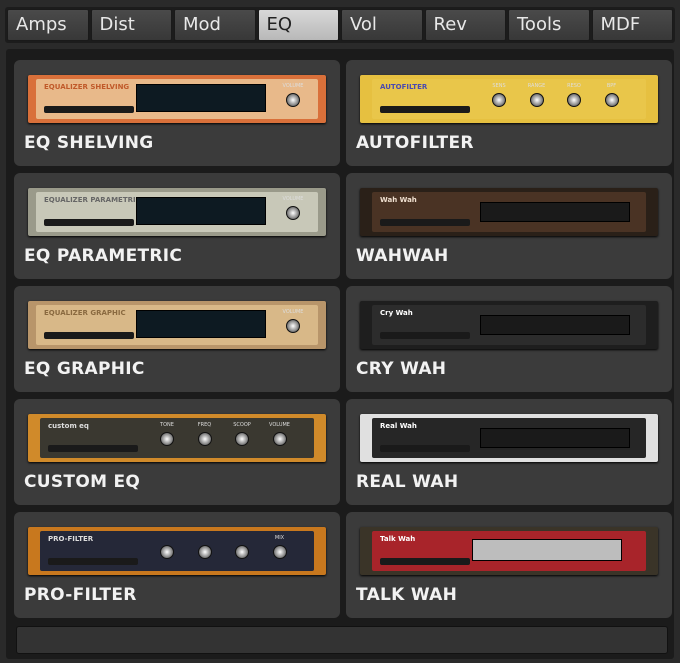  I want to click on module-thumbnail: EQUALIZER PARAMETRIC VOLUME, so click(177, 212).